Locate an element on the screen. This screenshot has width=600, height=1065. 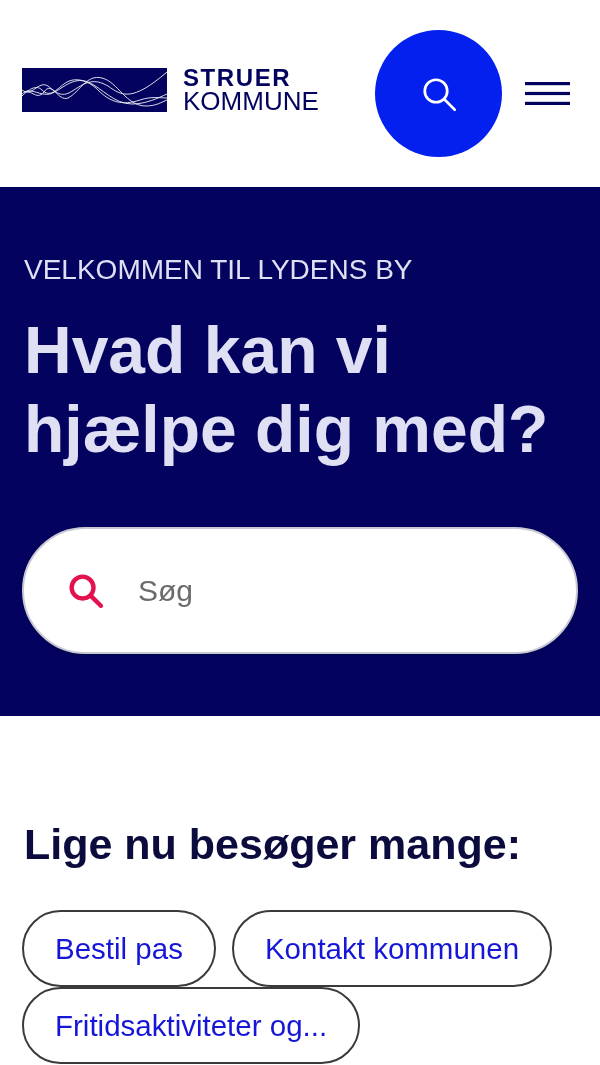
menu-button is located at coordinates (547, 93).